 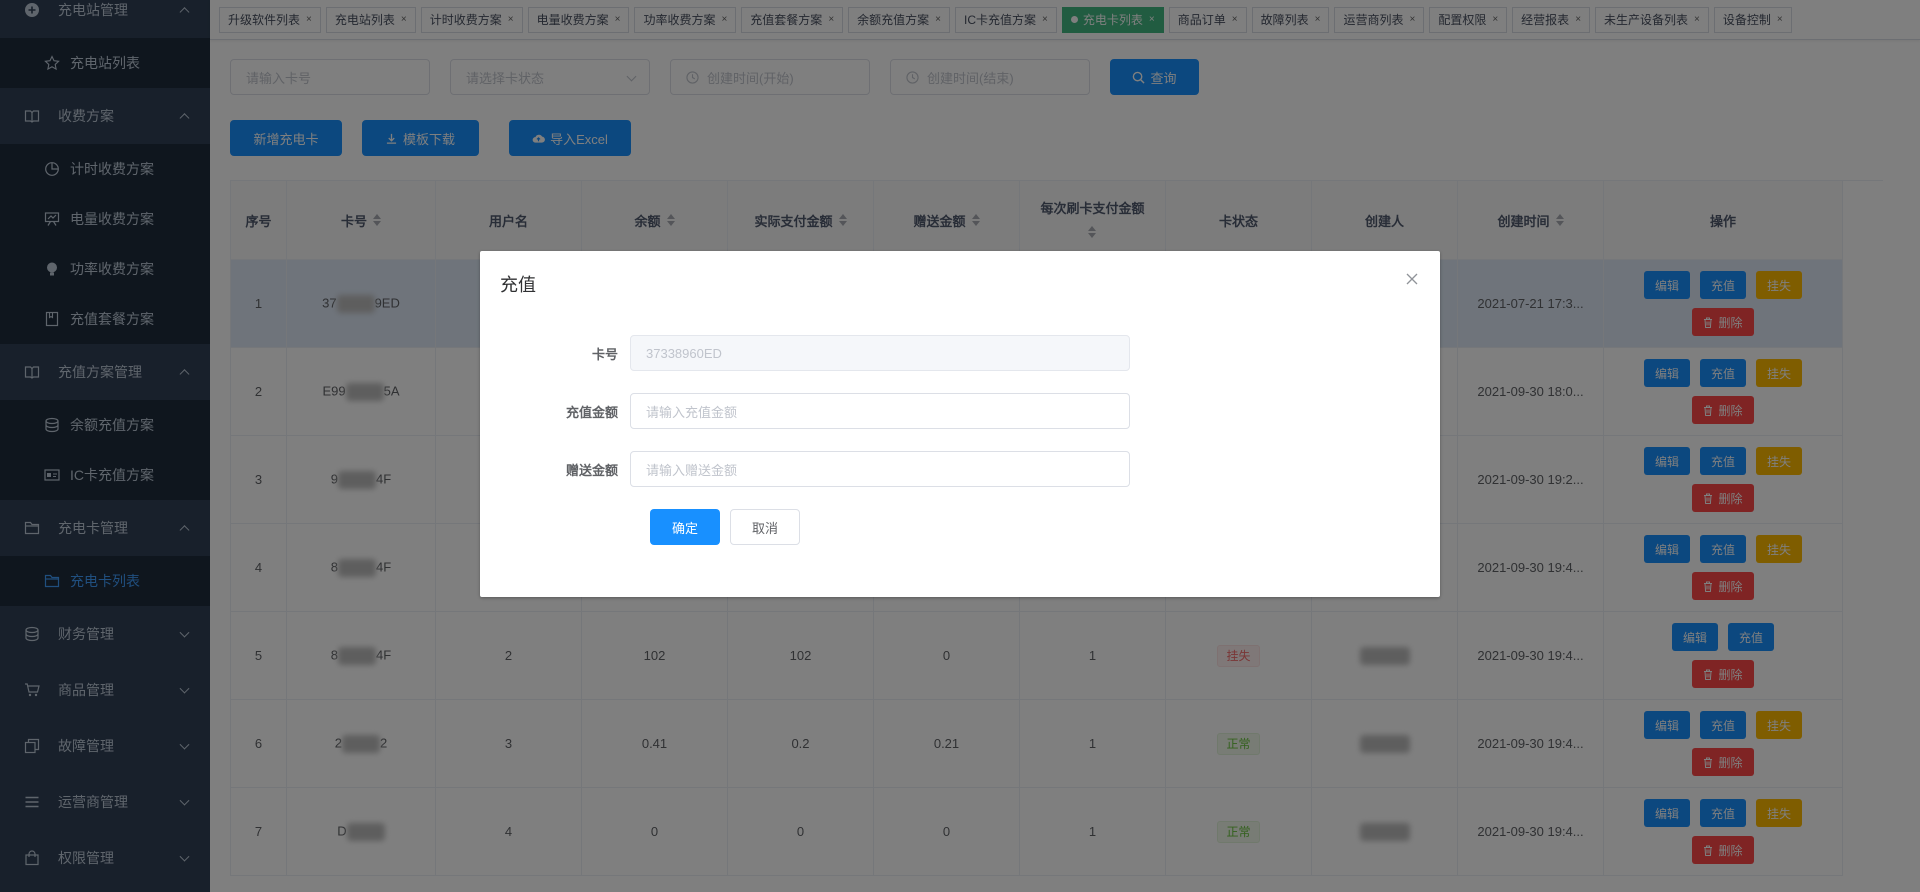 What do you see at coordinates (591, 412) in the screenshot?
I see `amount-label: 充值金额` at bounding box center [591, 412].